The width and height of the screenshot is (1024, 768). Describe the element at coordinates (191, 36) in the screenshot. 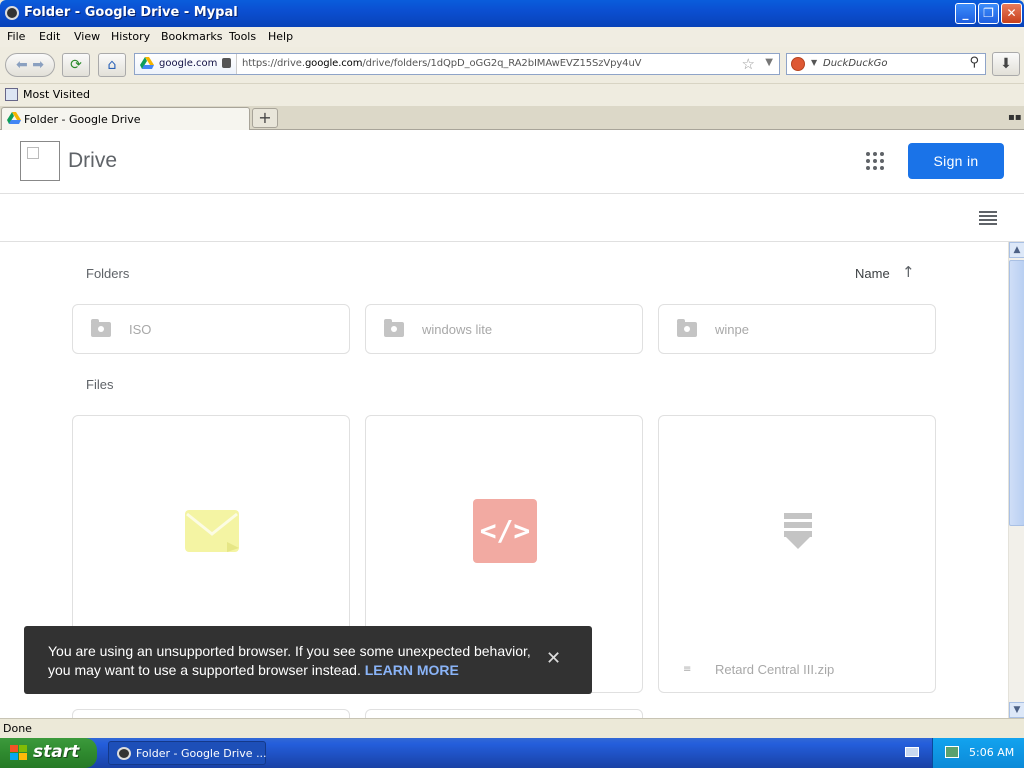

I see `menu-bookmarks: Bookmarks` at that location.